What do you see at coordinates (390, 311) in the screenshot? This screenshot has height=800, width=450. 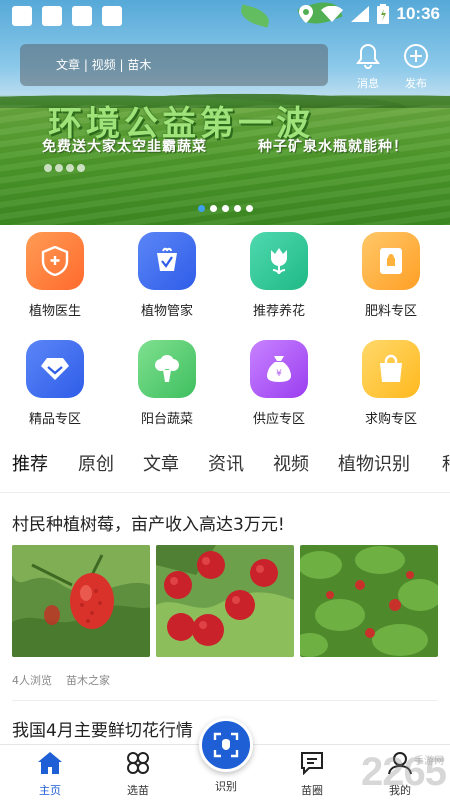 I see `category-label: 肥料专区` at bounding box center [390, 311].